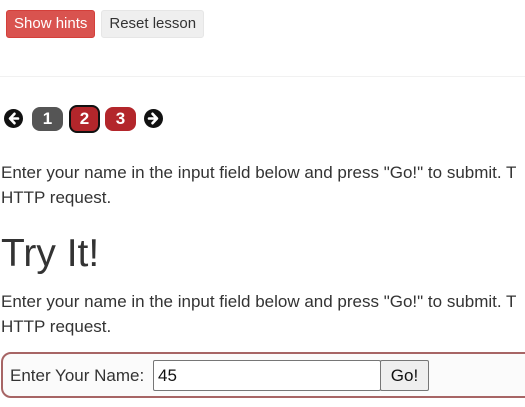 The image size is (525, 407). I want to click on name-field-label: Enter Your Name:, so click(77, 375).